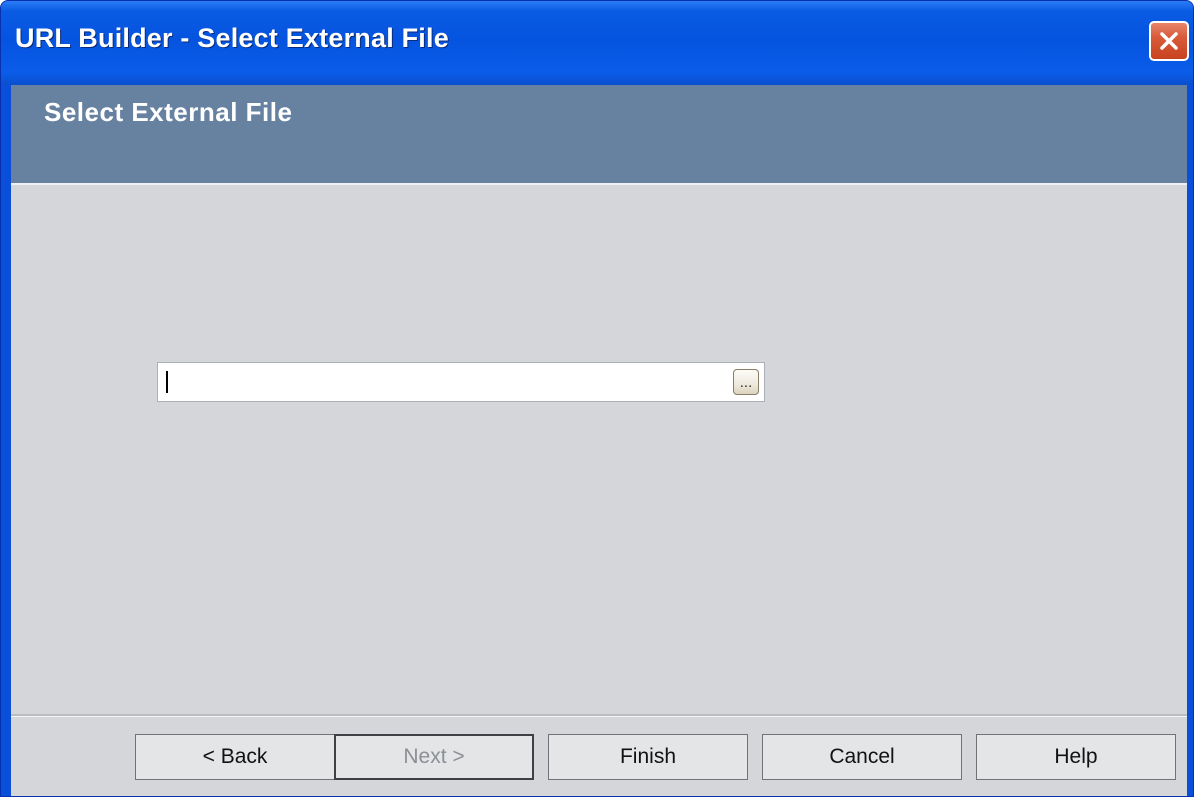 This screenshot has height=797, width=1194. I want to click on next-button: Next >, so click(434, 757).